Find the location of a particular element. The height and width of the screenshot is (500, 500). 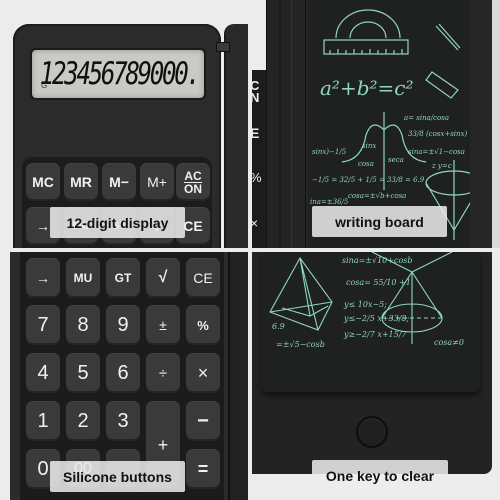

lcd-digits: 123456789000. is located at coordinates (120, 74).